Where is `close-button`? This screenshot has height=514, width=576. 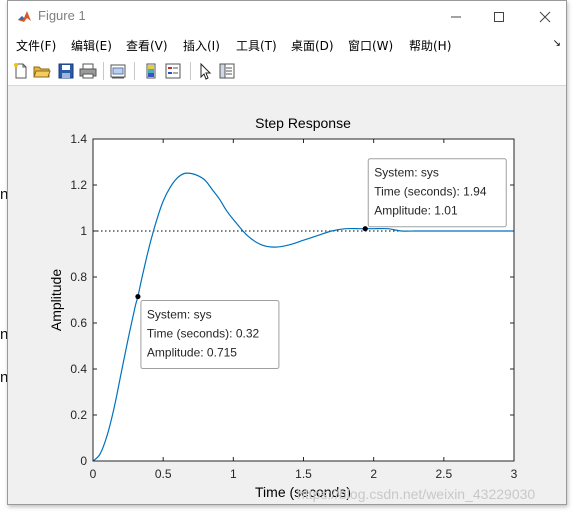 close-button is located at coordinates (545, 16).